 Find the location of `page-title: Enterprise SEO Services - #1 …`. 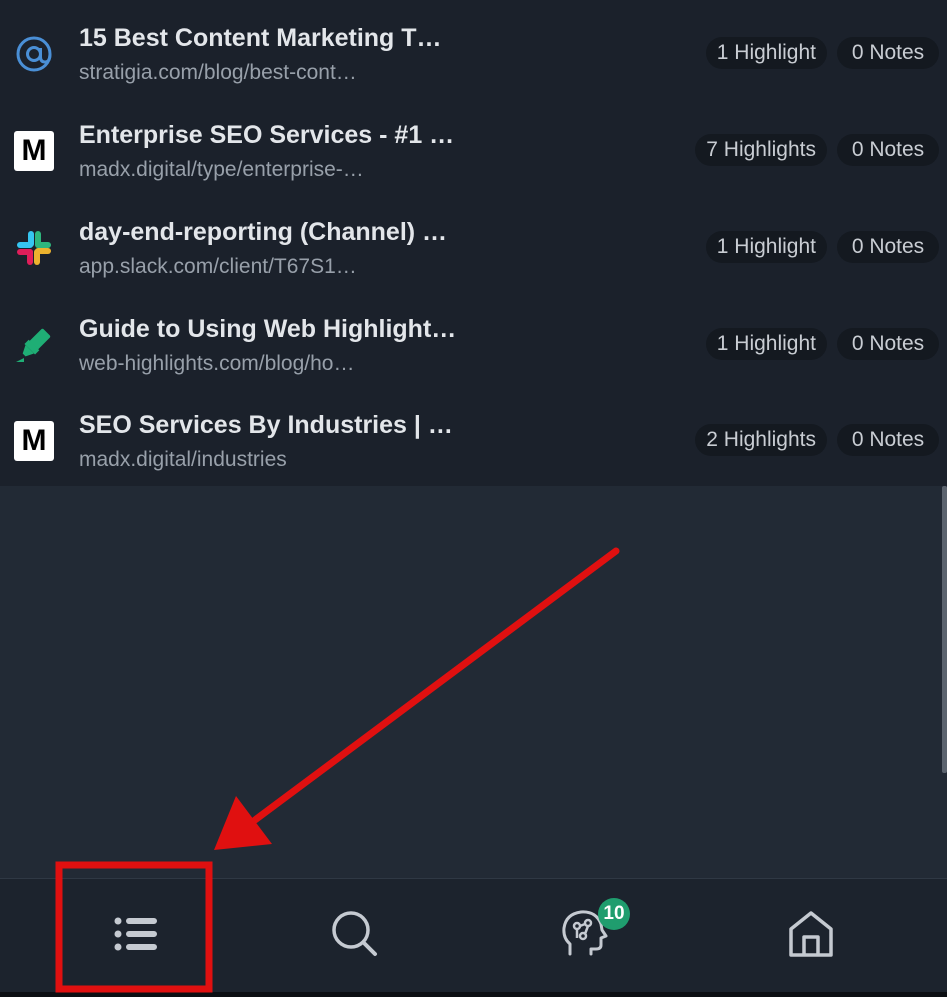

page-title: Enterprise SEO Services - #1 … is located at coordinates (267, 135).